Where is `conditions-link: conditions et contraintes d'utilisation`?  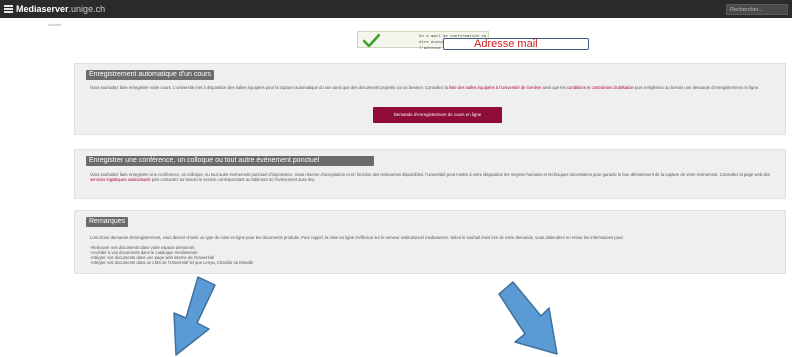
conditions-link: conditions et contraintes d'utilisation is located at coordinates (600, 87).